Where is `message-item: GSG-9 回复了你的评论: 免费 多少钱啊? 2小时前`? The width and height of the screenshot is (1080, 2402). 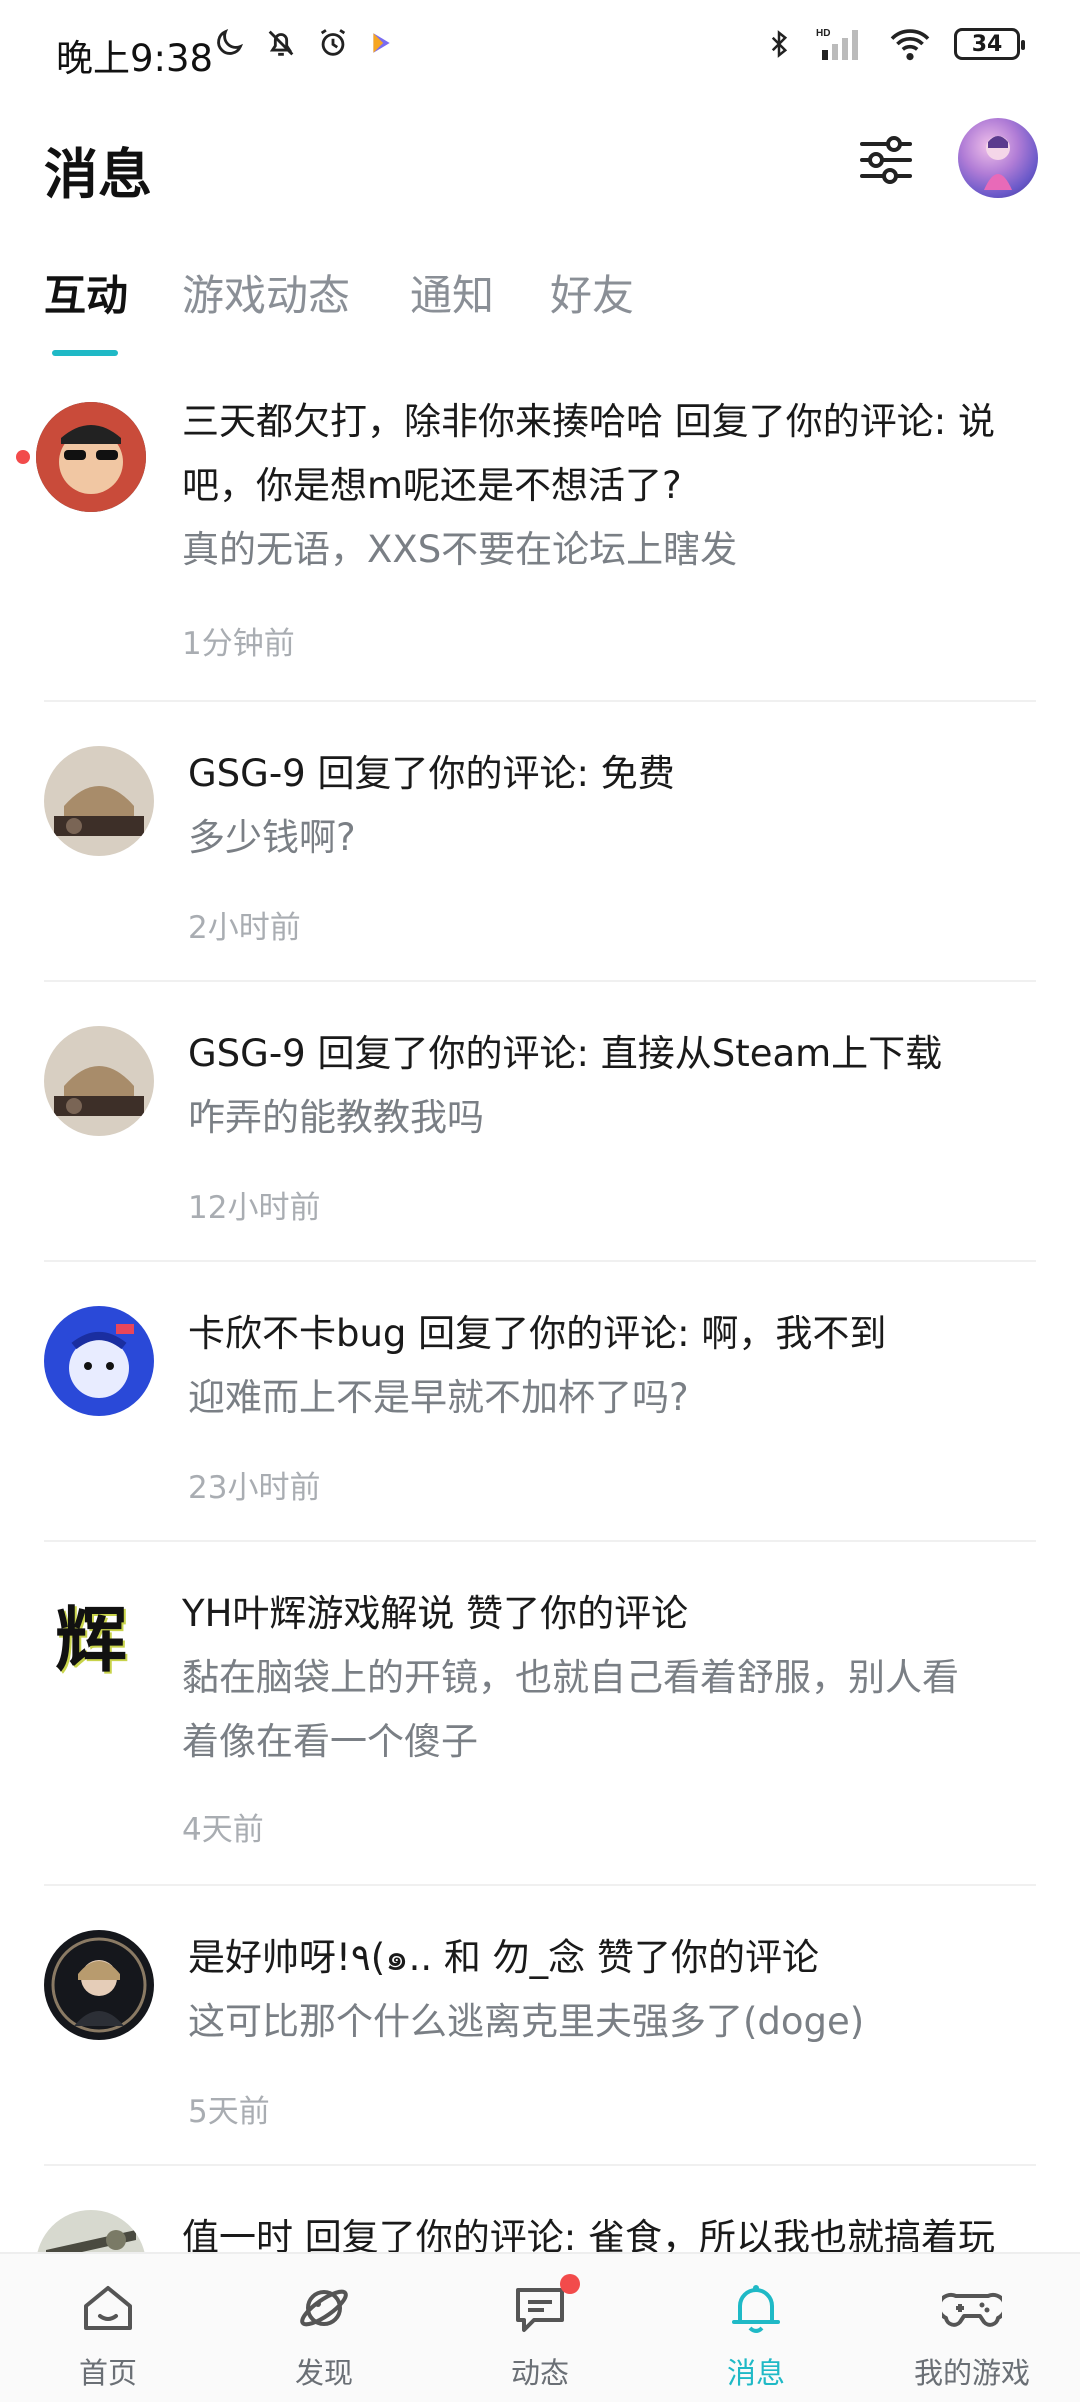 message-item: GSG-9 回复了你的评论: 免费 多少钱啊? 2小时前 is located at coordinates (540, 842).